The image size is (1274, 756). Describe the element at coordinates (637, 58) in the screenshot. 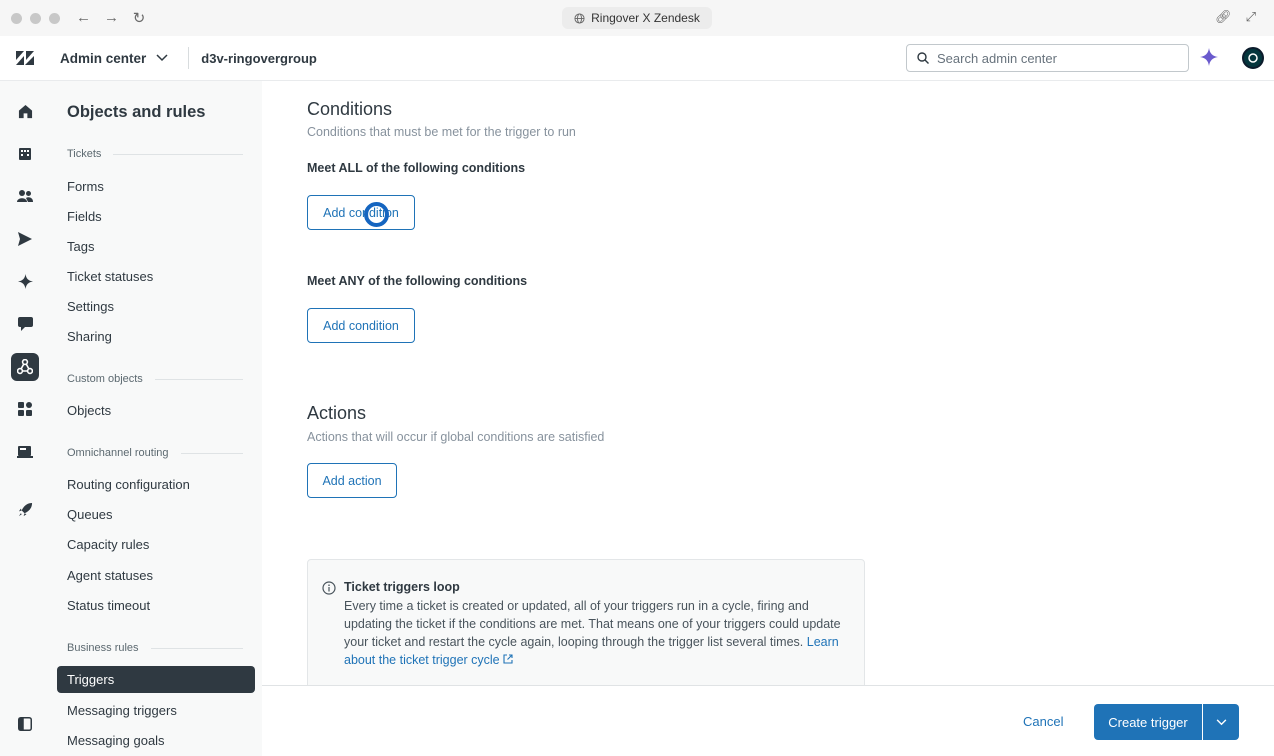

I see `app-header: Admin center d3v-ringovergroup` at that location.